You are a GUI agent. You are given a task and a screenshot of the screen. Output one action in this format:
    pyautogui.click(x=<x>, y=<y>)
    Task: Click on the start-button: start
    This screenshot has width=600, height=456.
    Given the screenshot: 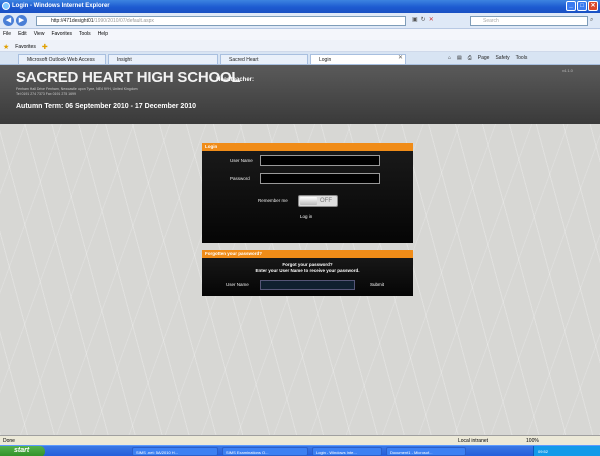 What is the action you would take?
    pyautogui.click(x=22, y=451)
    